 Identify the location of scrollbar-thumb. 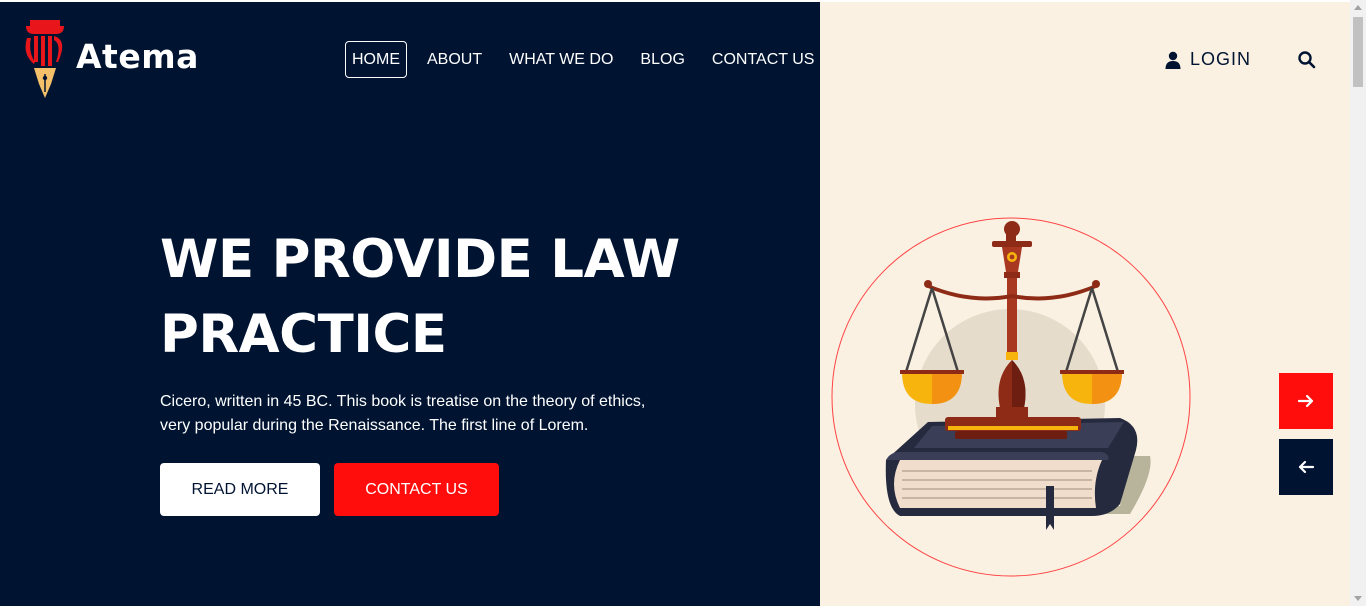
(1358, 52).